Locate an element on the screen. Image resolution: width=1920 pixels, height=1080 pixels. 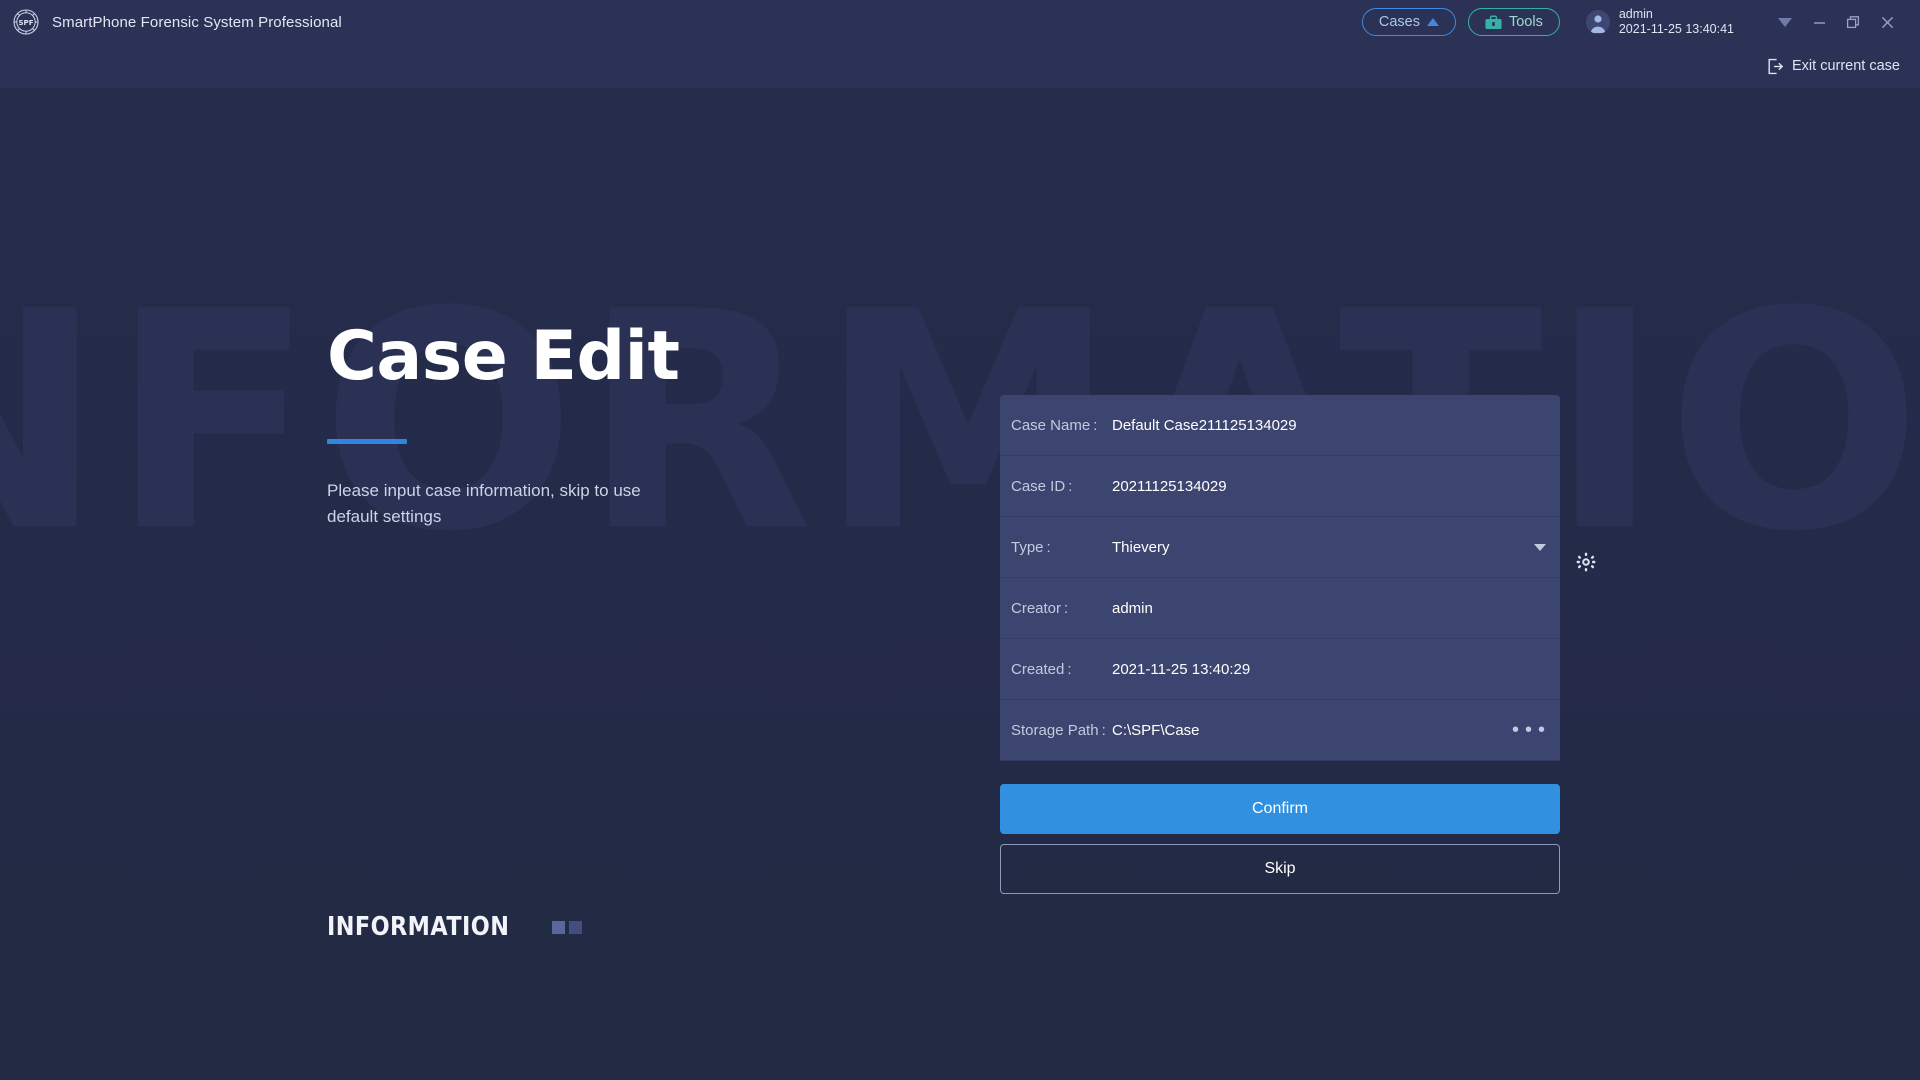
user-info: admin 2021-11-25 13:40:41 is located at coordinates (1676, 22).